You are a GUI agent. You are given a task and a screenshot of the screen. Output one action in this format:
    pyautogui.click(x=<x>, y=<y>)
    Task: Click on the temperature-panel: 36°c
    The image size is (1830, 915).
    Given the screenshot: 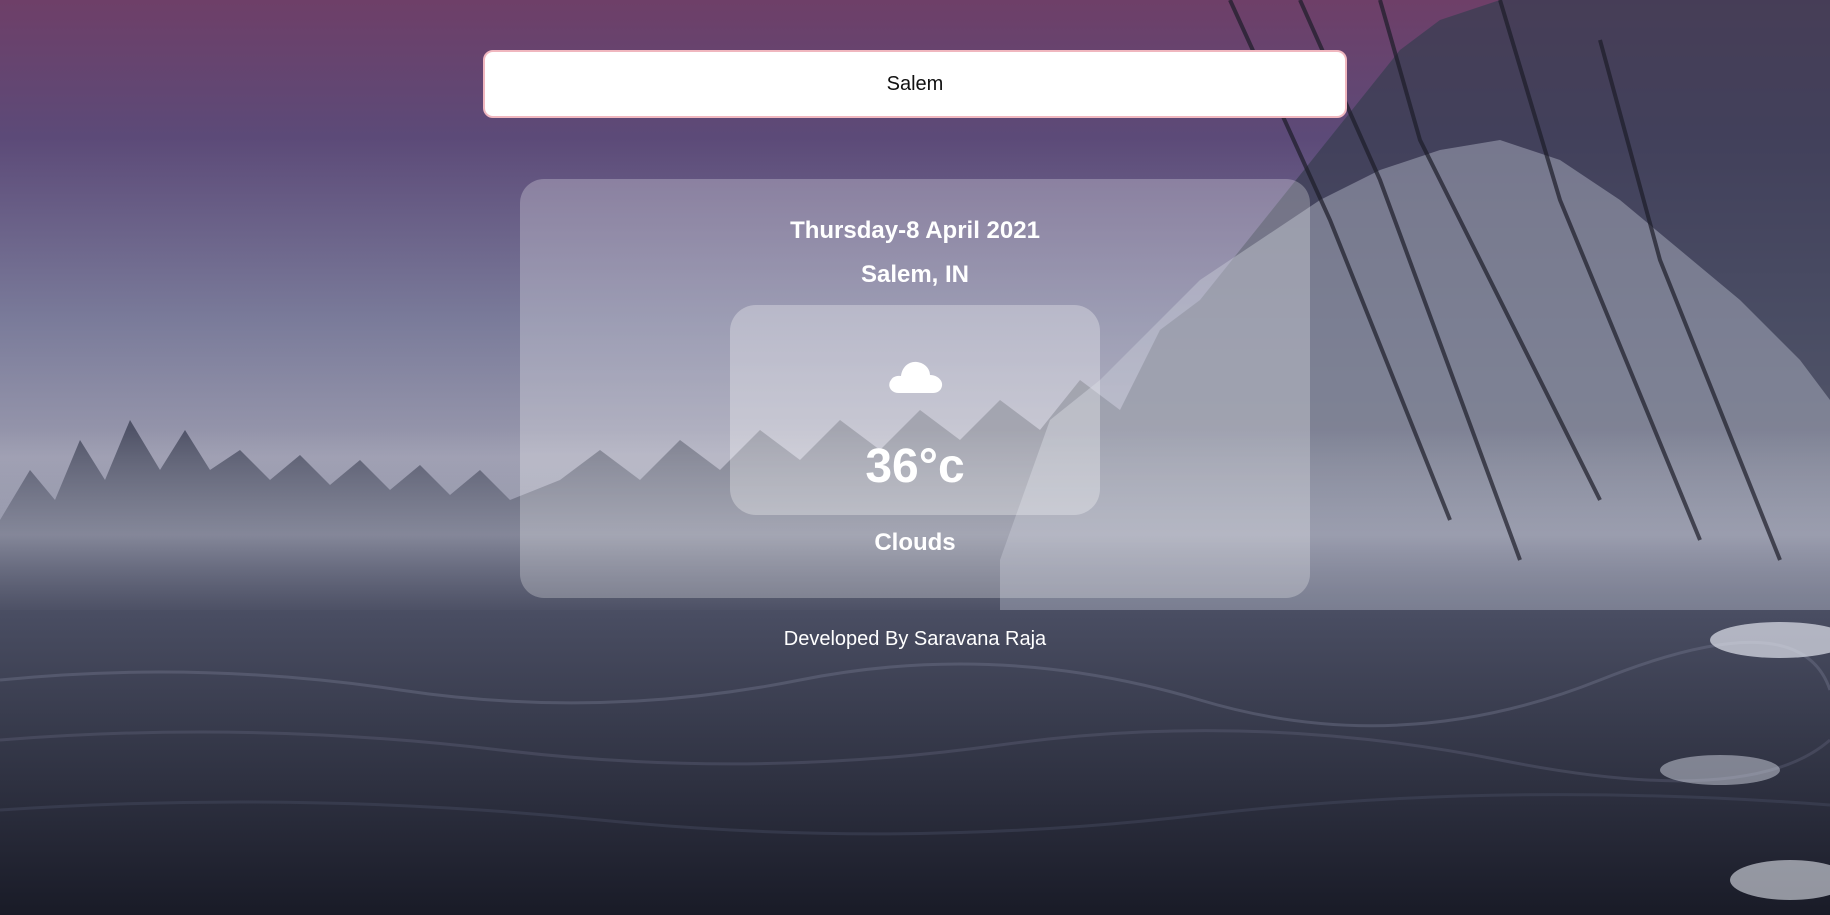 What is the action you would take?
    pyautogui.click(x=915, y=410)
    